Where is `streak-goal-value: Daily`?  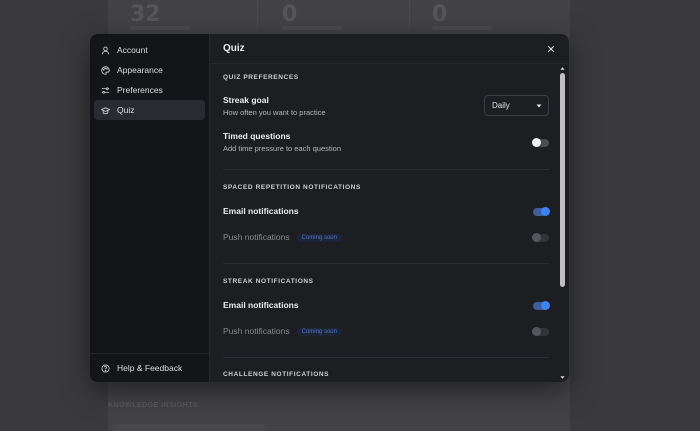 streak-goal-value: Daily is located at coordinates (501, 105).